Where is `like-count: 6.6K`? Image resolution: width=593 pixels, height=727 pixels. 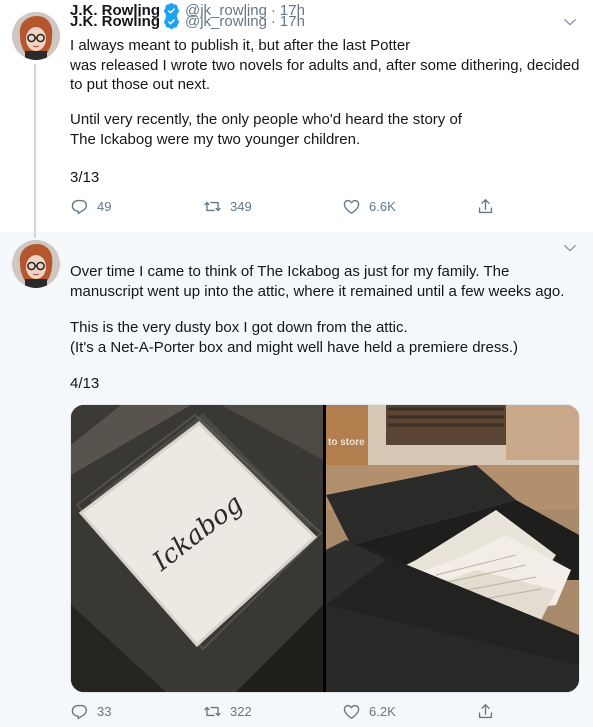 like-count: 6.6K is located at coordinates (382, 206).